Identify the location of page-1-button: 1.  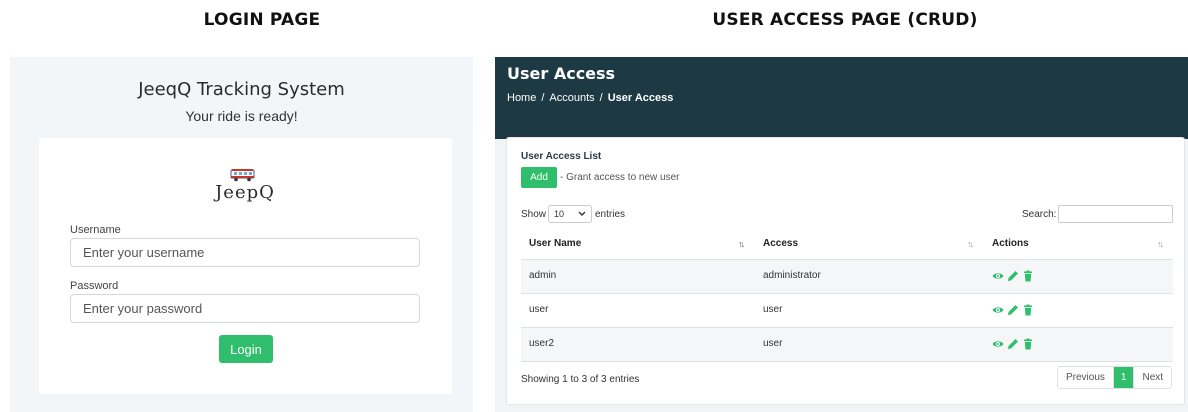
(1123, 377).